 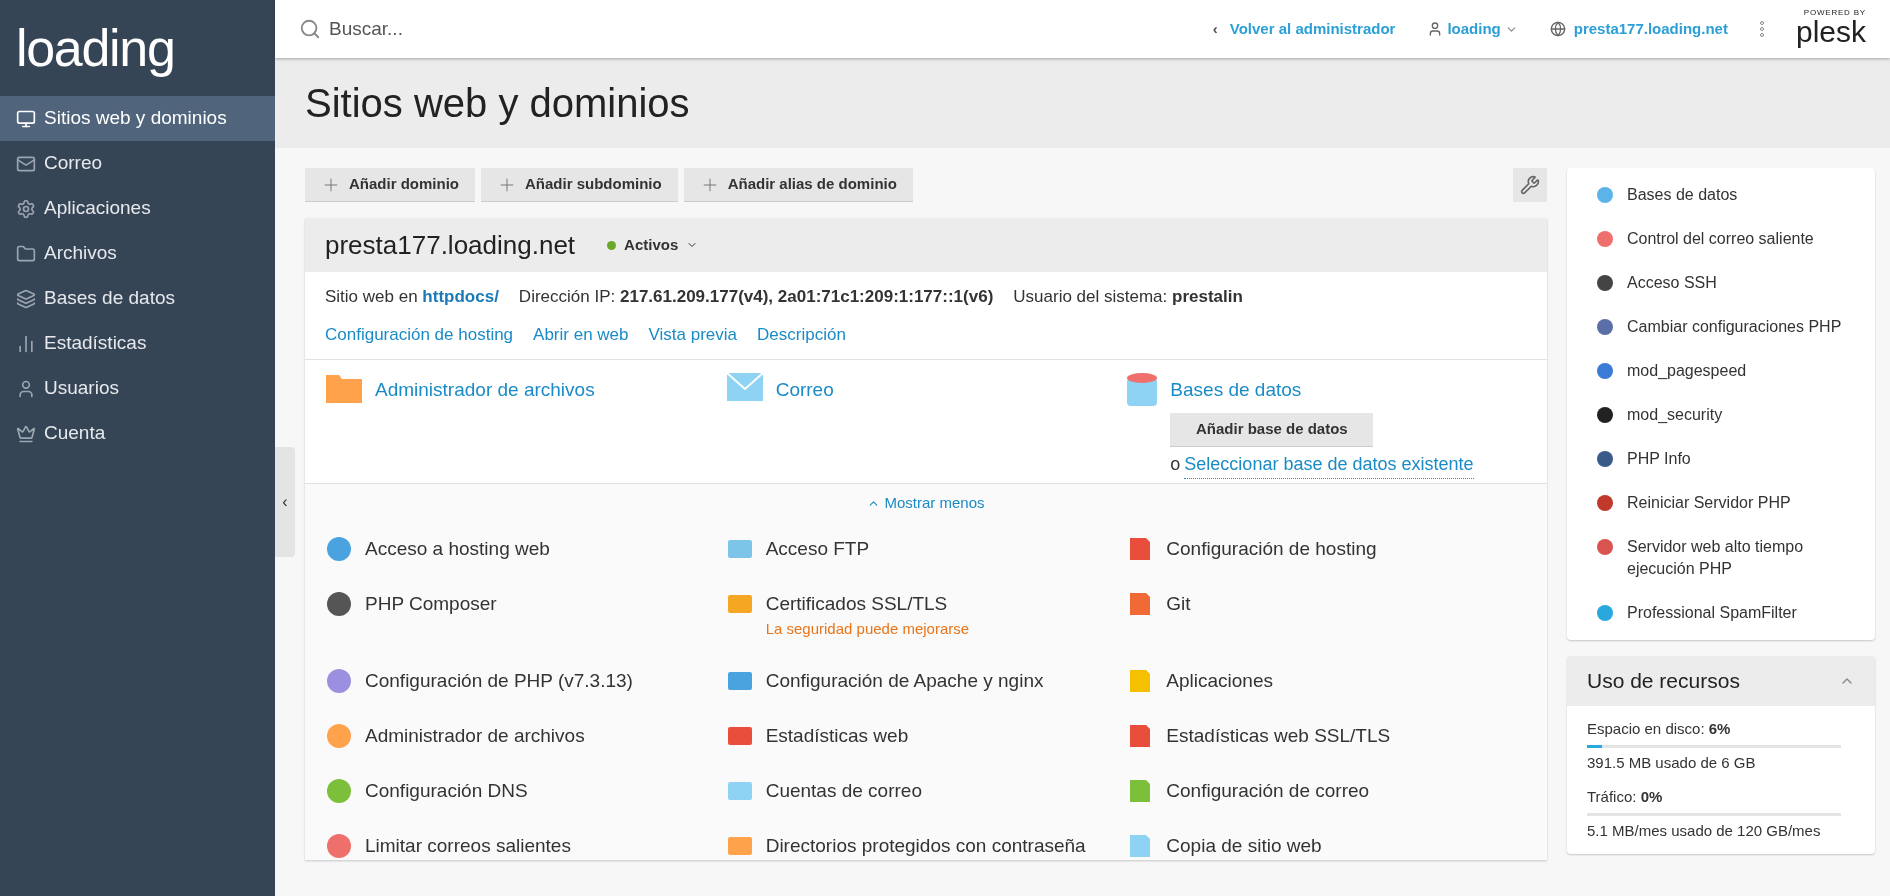 I want to click on info-text: Sitio web en httpdocs/, so click(x=412, y=297).